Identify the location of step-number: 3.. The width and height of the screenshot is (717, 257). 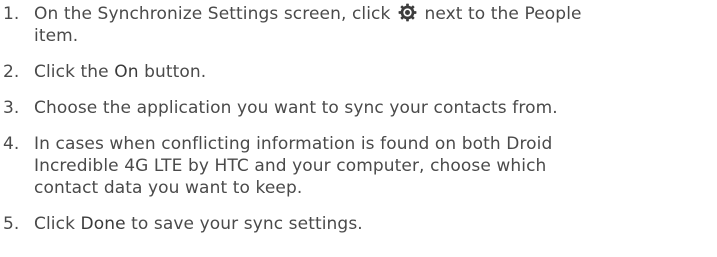
(11, 108).